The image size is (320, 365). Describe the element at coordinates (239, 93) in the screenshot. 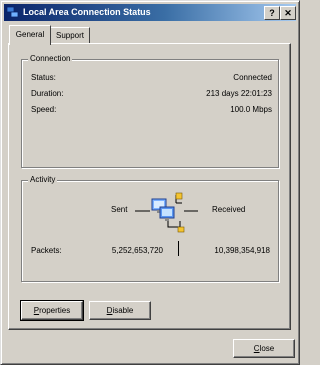

I see `duration-value: 213 days 22:01:23` at that location.